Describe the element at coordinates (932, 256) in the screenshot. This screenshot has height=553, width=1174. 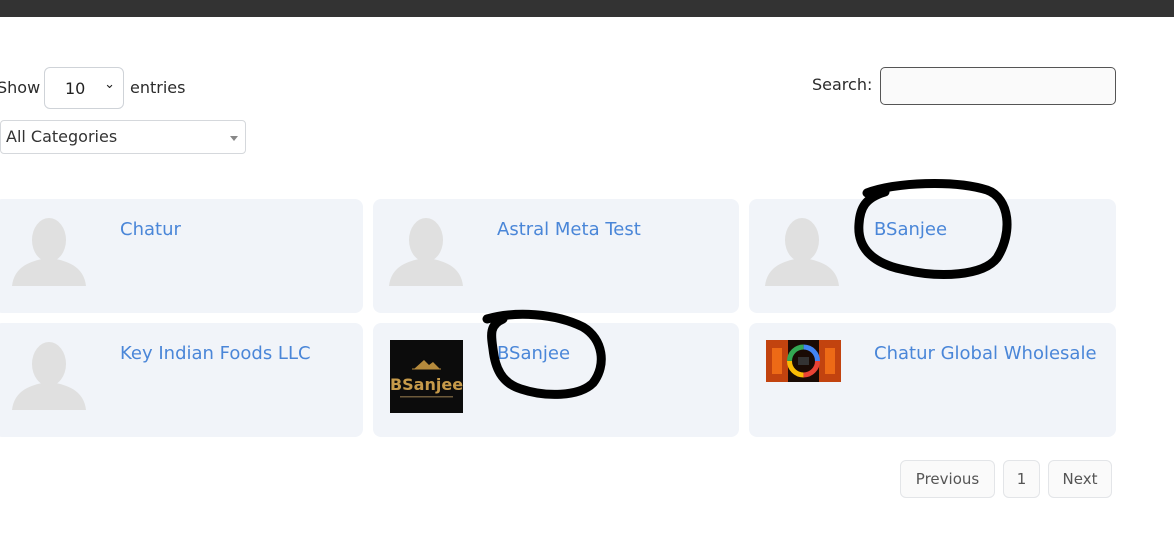
I see `vendor-card: BSanjee` at that location.